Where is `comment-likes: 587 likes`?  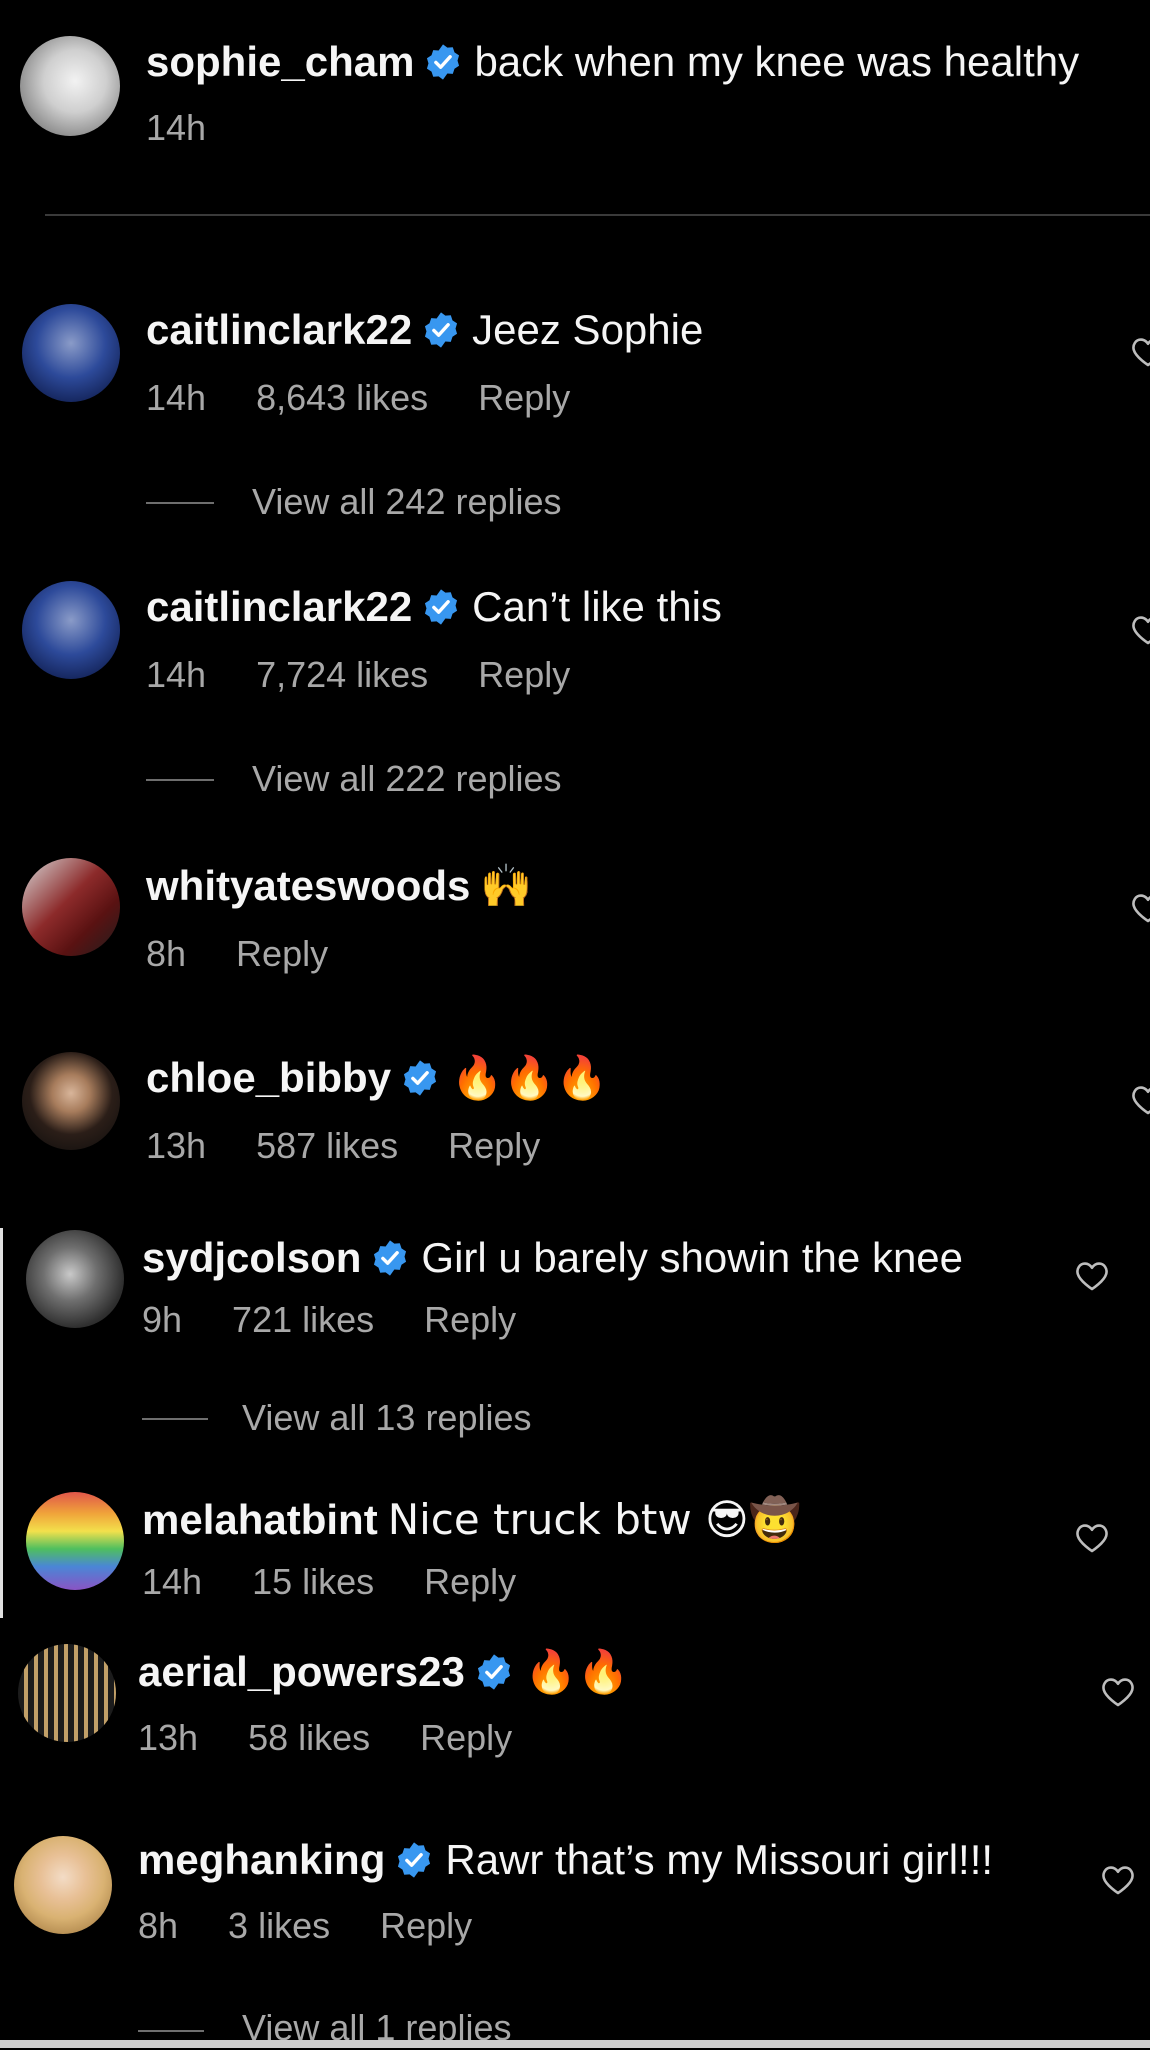
comment-likes: 587 likes is located at coordinates (327, 1145).